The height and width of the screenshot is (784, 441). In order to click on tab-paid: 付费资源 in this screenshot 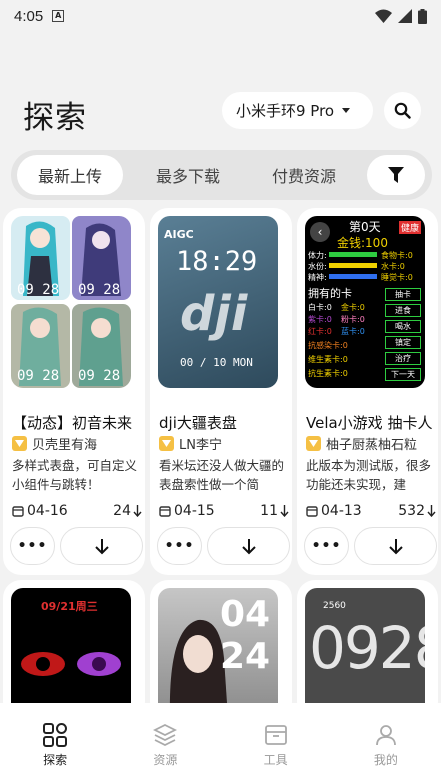, I will do `click(304, 175)`.